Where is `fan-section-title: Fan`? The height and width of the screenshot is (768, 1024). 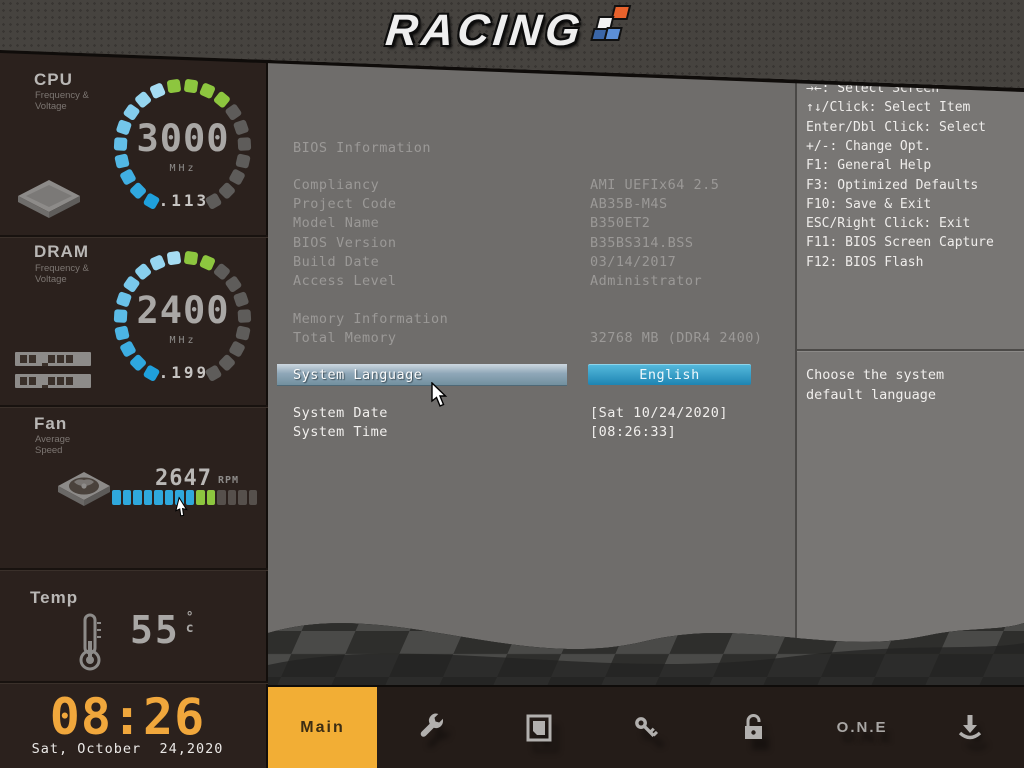
fan-section-title: Fan is located at coordinates (51, 423).